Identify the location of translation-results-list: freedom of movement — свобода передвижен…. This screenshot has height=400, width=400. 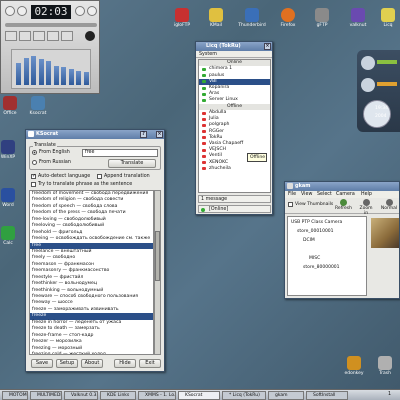
(91, 272).